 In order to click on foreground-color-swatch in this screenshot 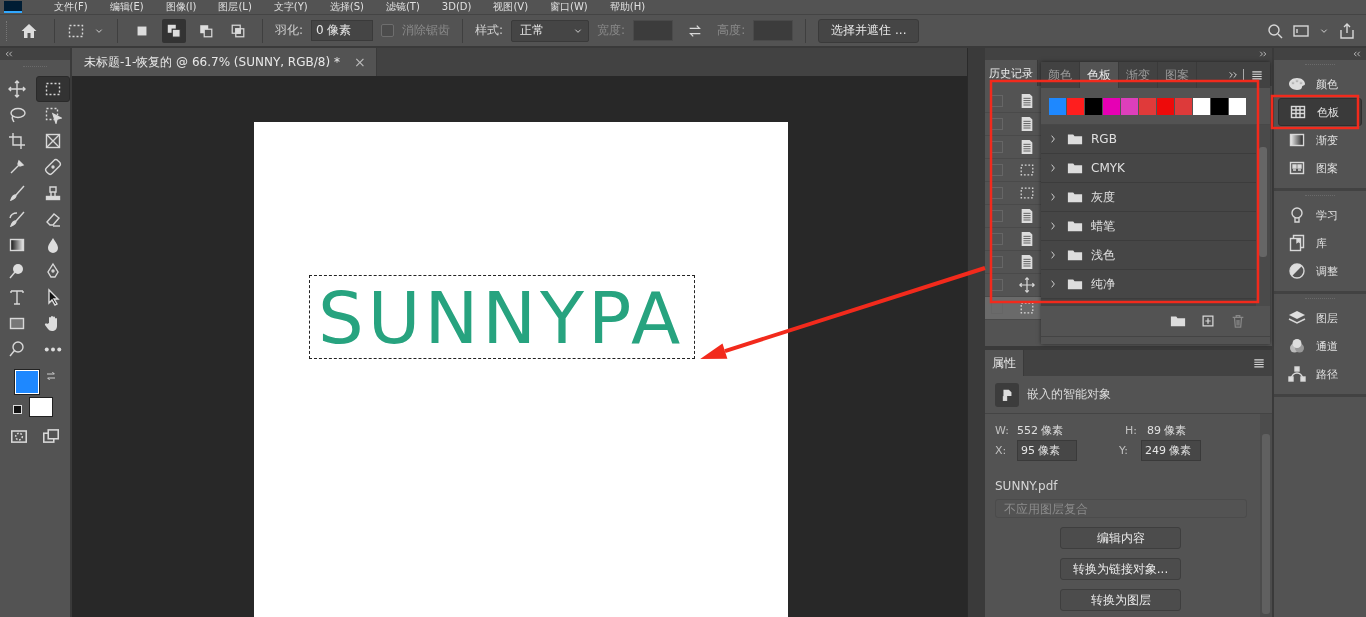, I will do `click(27, 382)`.